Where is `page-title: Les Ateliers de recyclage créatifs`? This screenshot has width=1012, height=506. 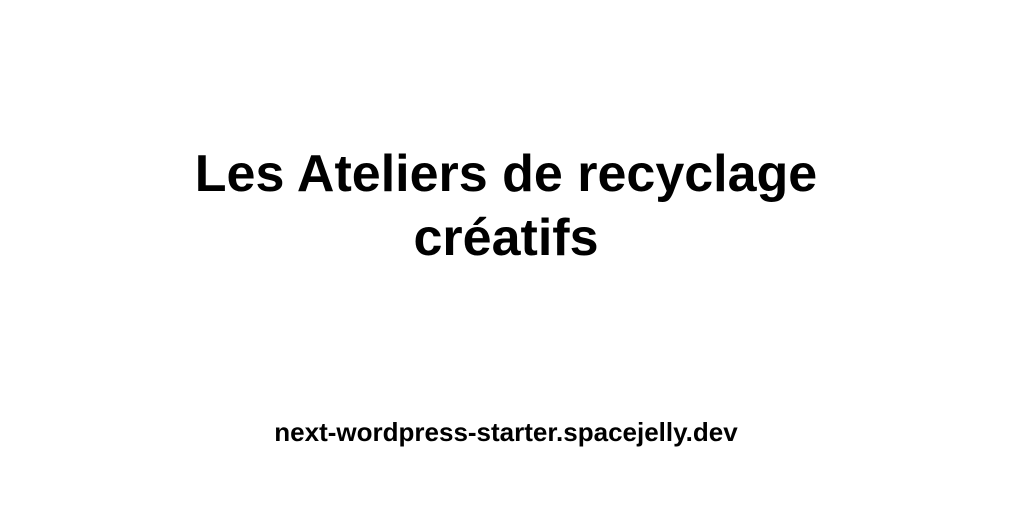
page-title: Les Ateliers de recyclage créatifs is located at coordinates (506, 206).